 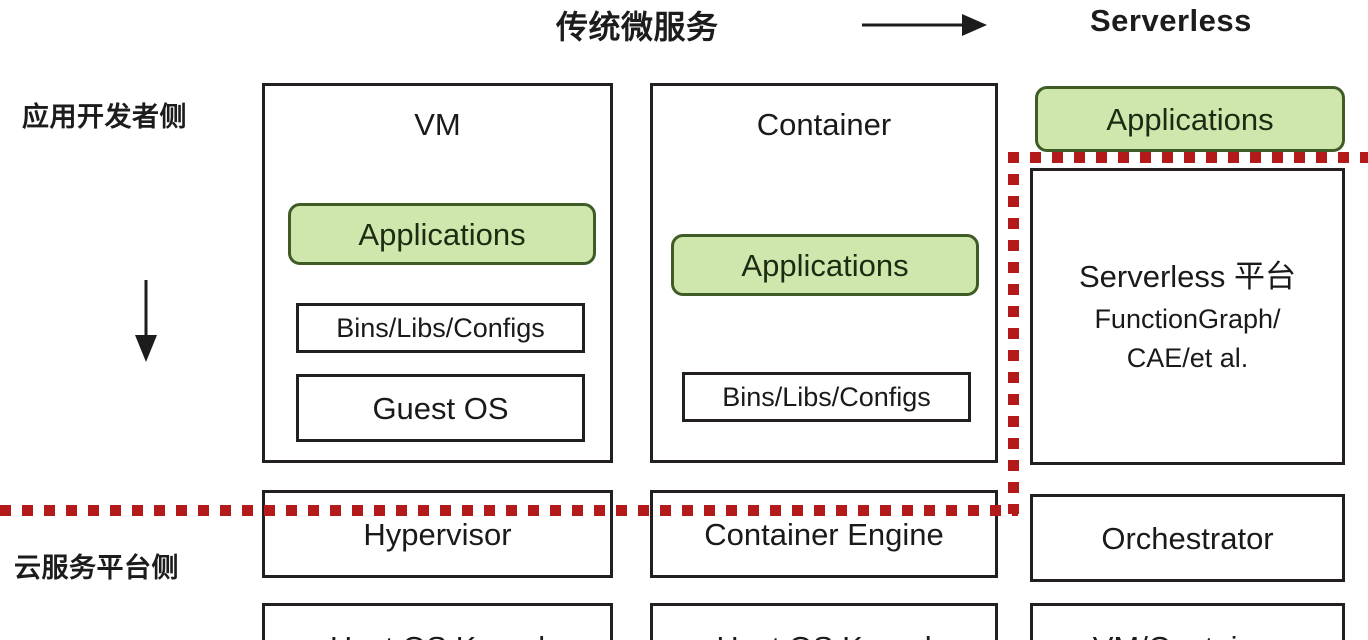 I want to click on serverless-vm-container-box: VM/Container, so click(x=1187, y=621).